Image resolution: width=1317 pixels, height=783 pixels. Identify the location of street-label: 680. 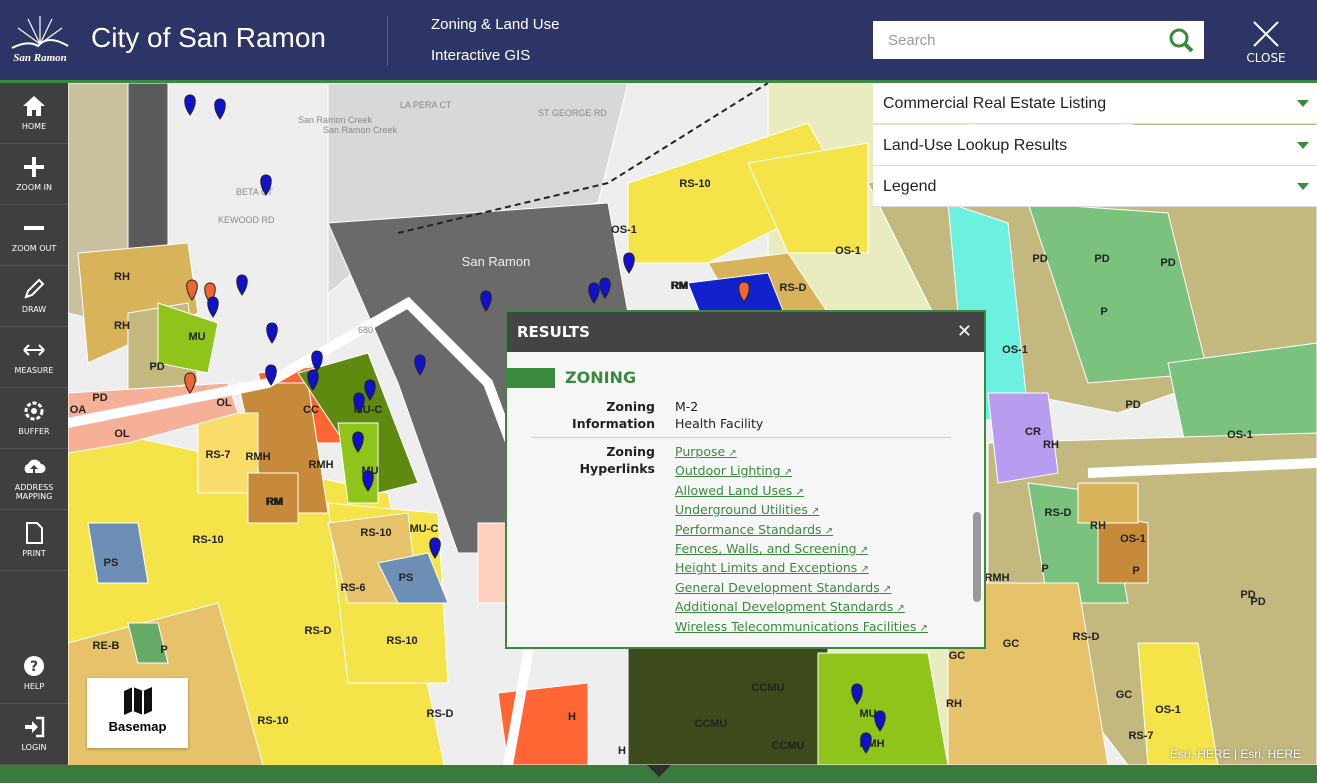
(365, 330).